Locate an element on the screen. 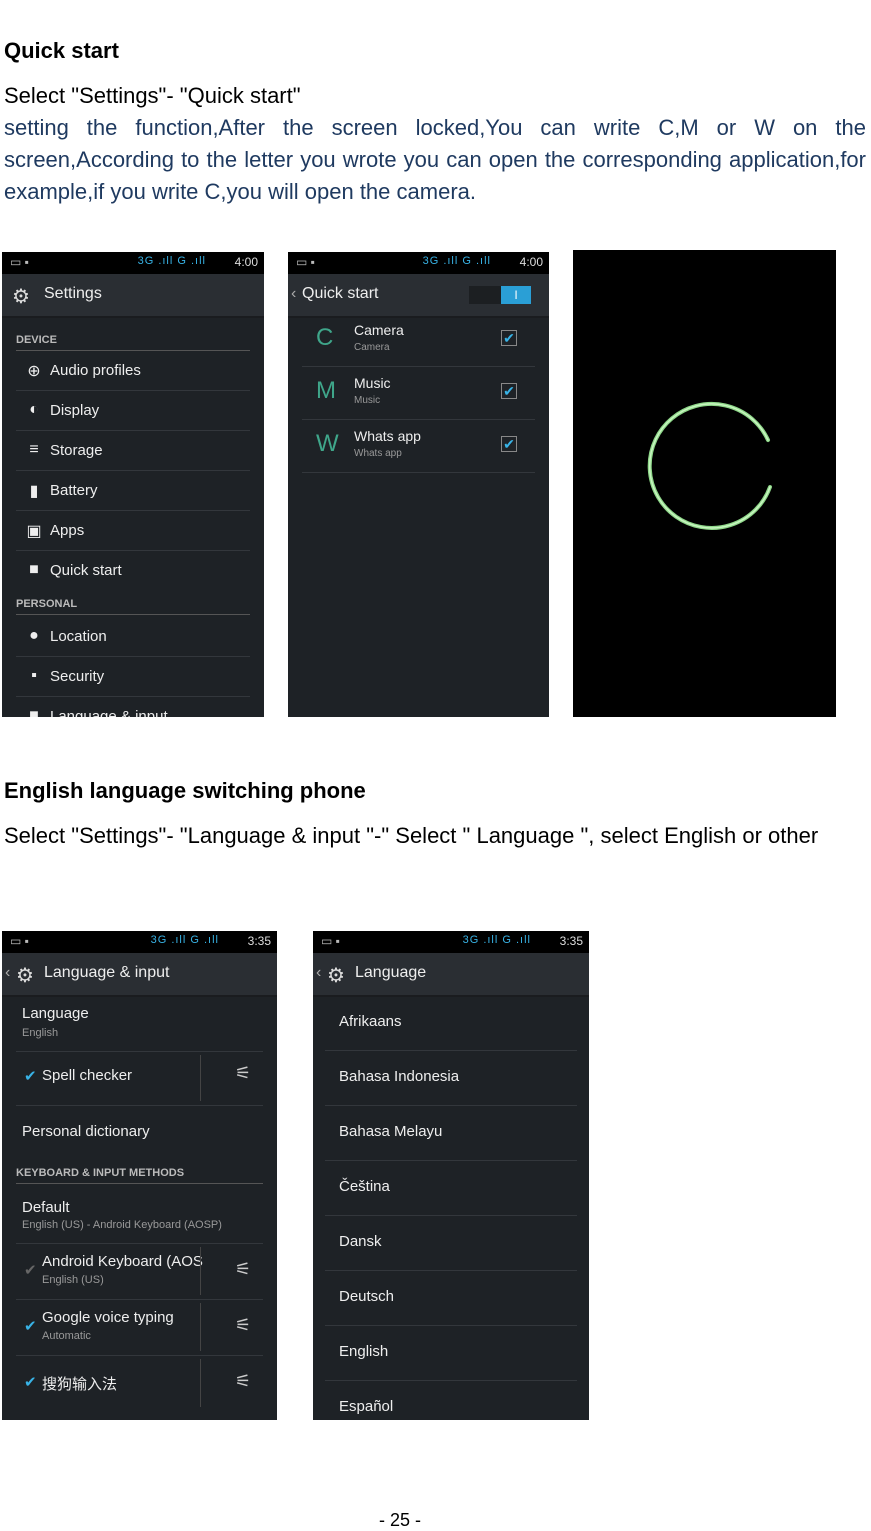 Image resolution: width=871 pixels, height=1531 pixels. language-option: Deutsch is located at coordinates (451, 1298).